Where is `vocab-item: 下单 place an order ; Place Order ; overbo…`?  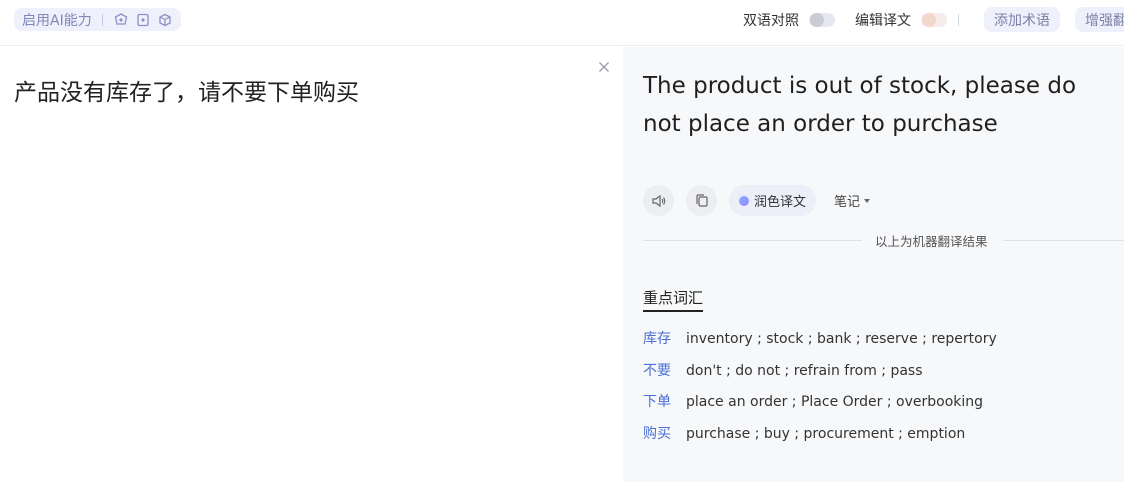 vocab-item: 下单 place an order ; Place Order ; overbo… is located at coordinates (820, 407).